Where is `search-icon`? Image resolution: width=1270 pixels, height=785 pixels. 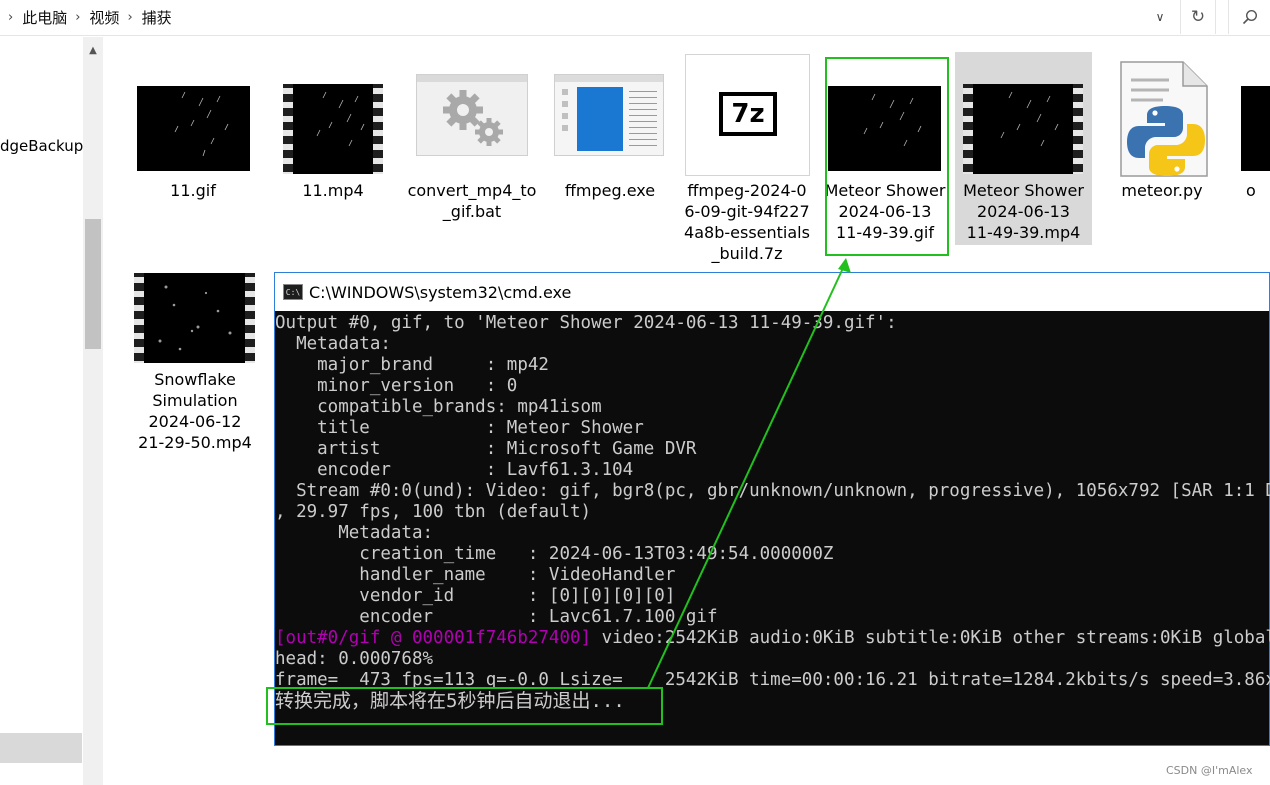
search-icon is located at coordinates (1249, 17).